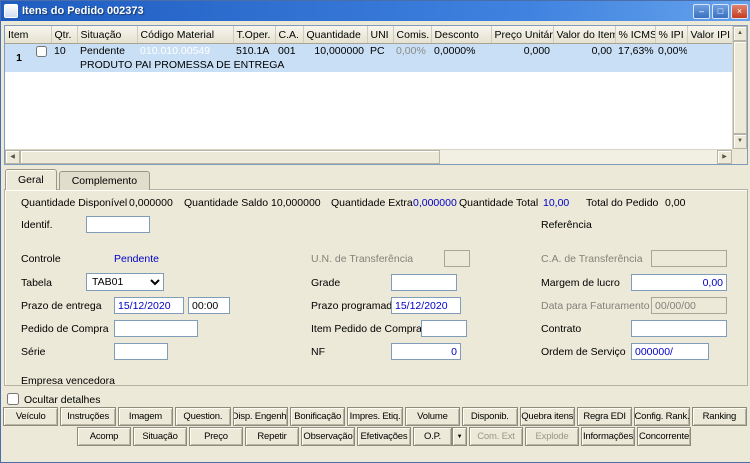 Image resolution: width=750 pixels, height=463 pixels. Describe the element at coordinates (444, 328) in the screenshot. I see `item-pedido-compra-field` at that location.